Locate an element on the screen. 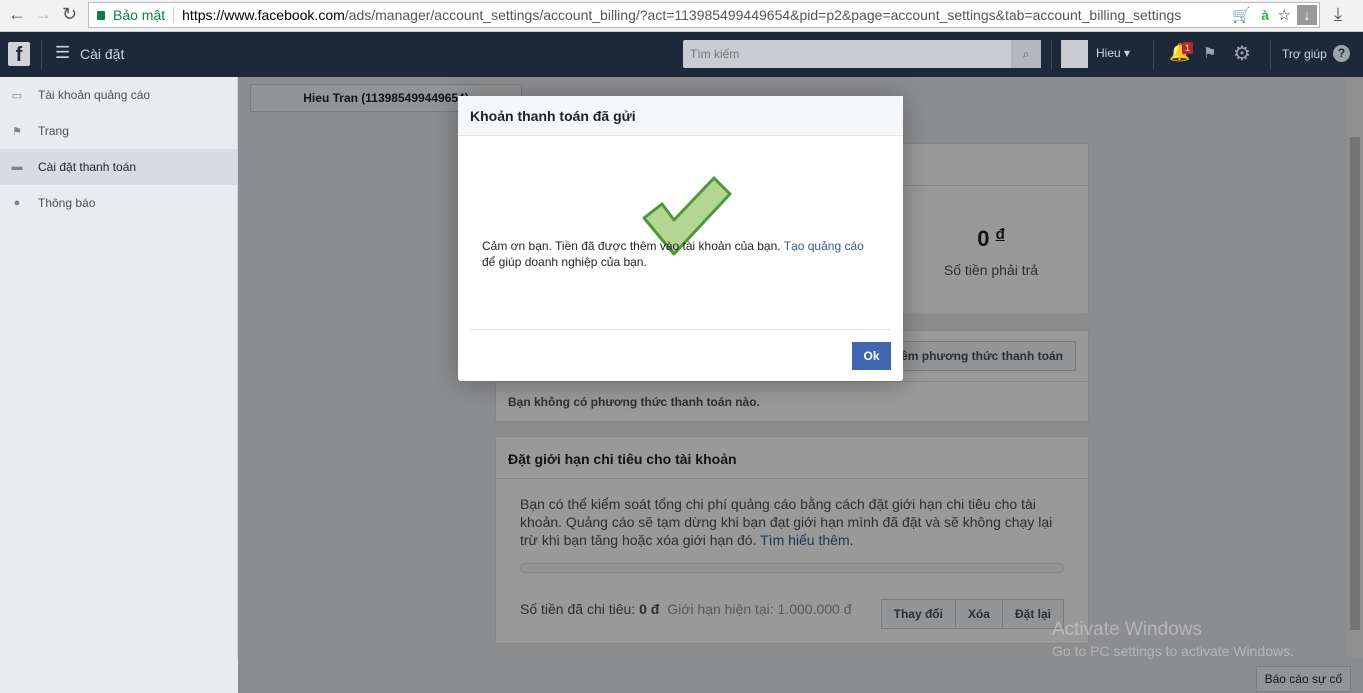  cart-extension-icon: 🛒 is located at coordinates (1241, 15).